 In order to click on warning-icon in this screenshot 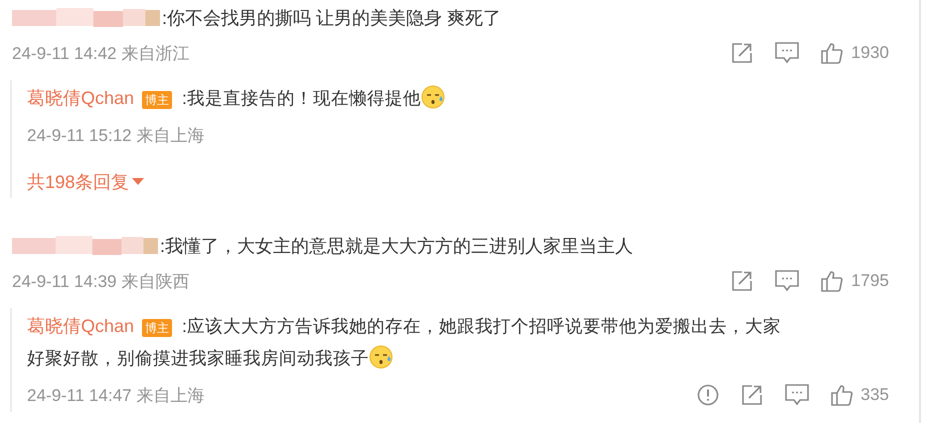, I will do `click(707, 395)`.